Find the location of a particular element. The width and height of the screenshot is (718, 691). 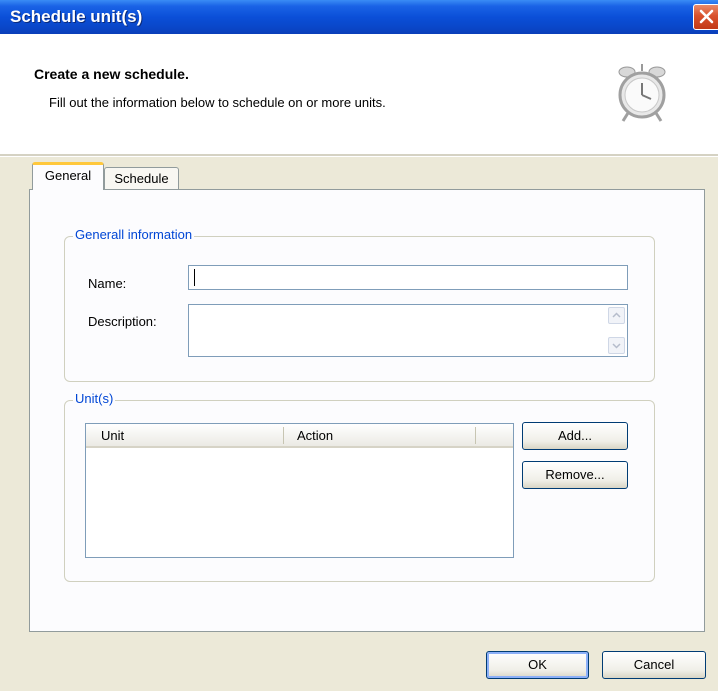

tab-general: General is located at coordinates (68, 176).